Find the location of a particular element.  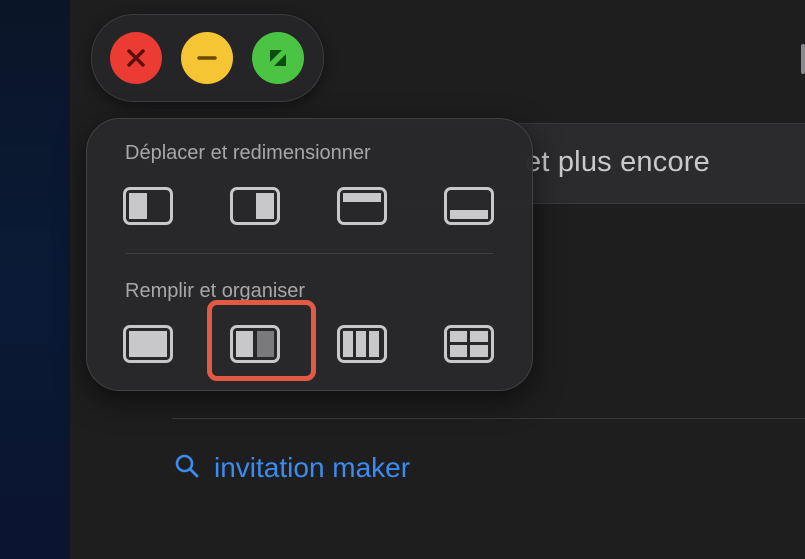

close-button is located at coordinates (136, 58).